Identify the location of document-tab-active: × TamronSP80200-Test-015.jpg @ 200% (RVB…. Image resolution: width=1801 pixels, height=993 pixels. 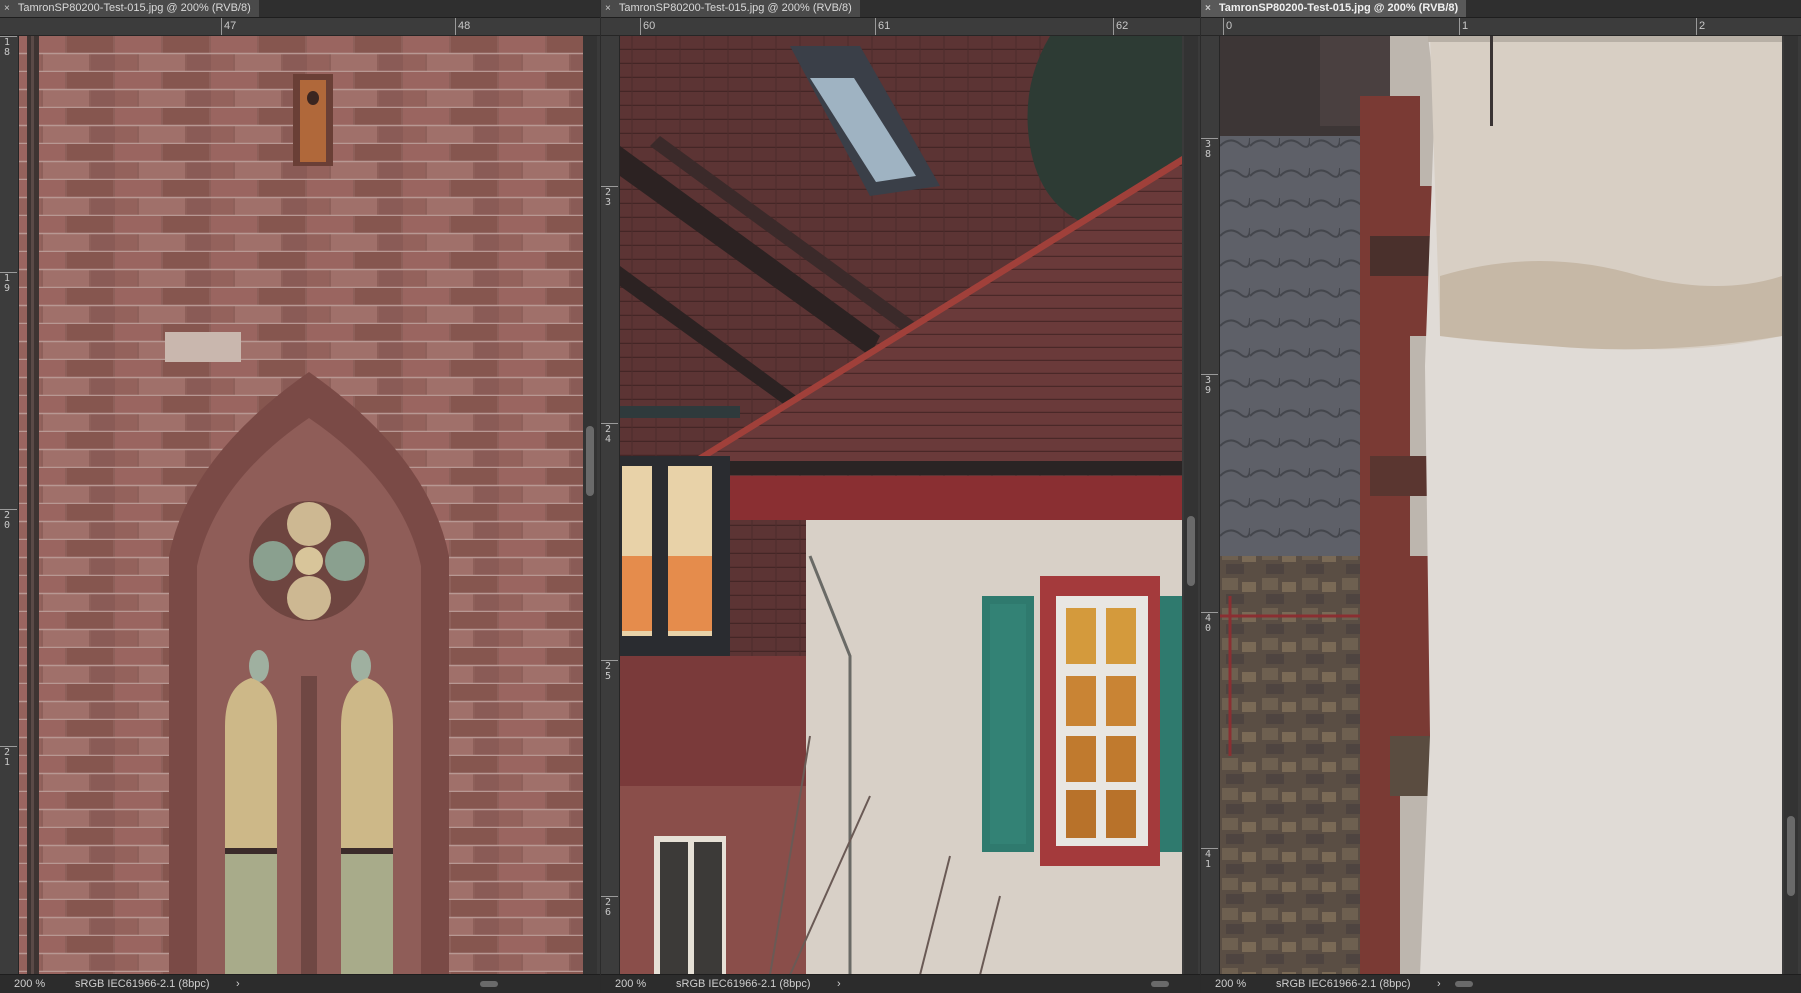
(1334, 8).